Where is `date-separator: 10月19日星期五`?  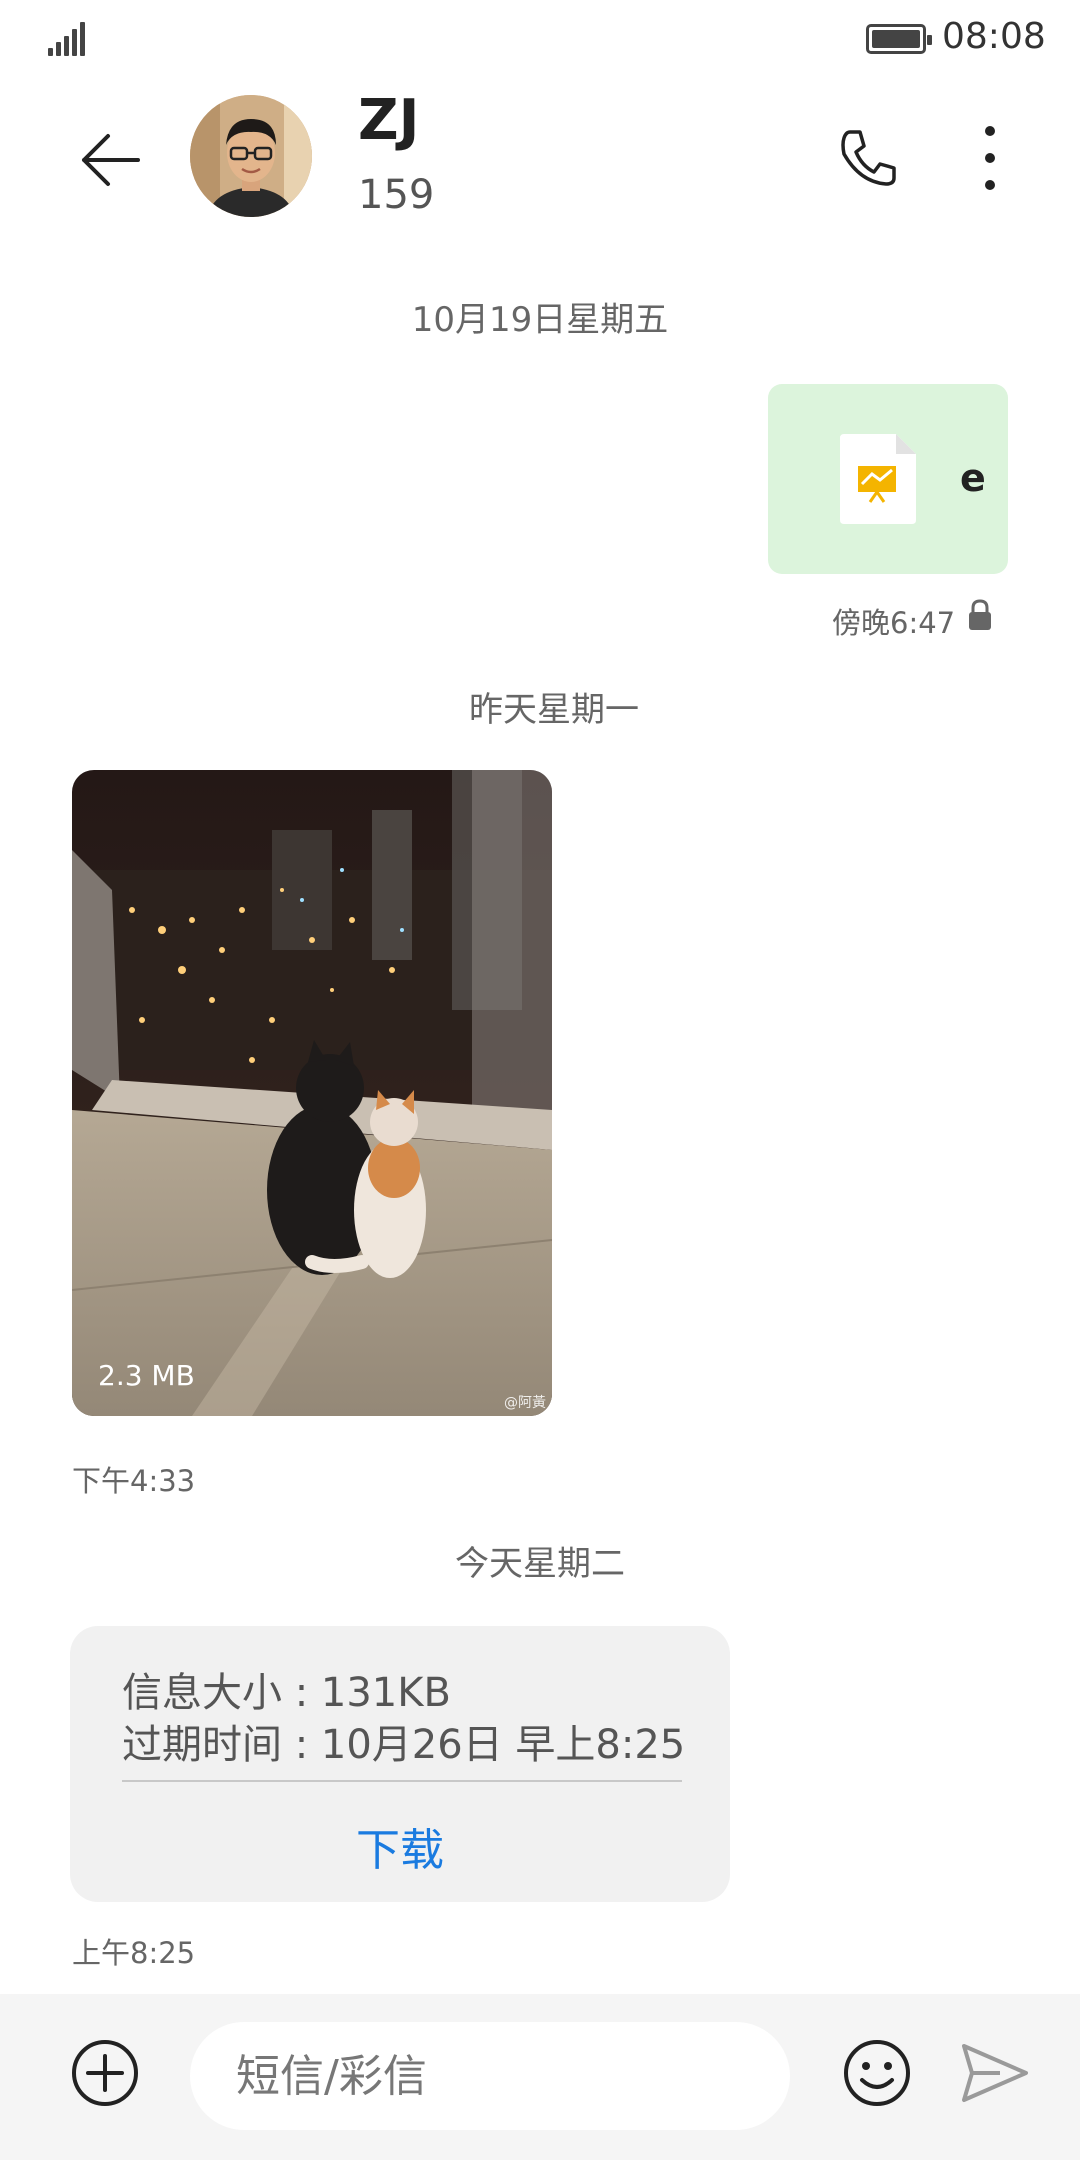
date-separator: 10月19日星期五 is located at coordinates (540, 320).